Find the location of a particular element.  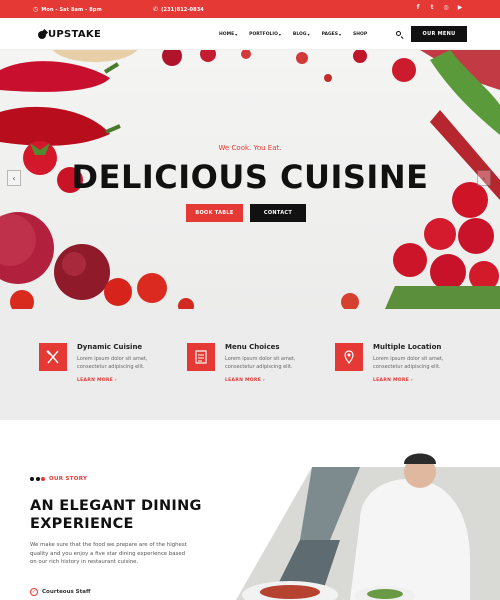

story-title: AN ELEGANT DINING EXPERIENCE is located at coordinates (135, 515).